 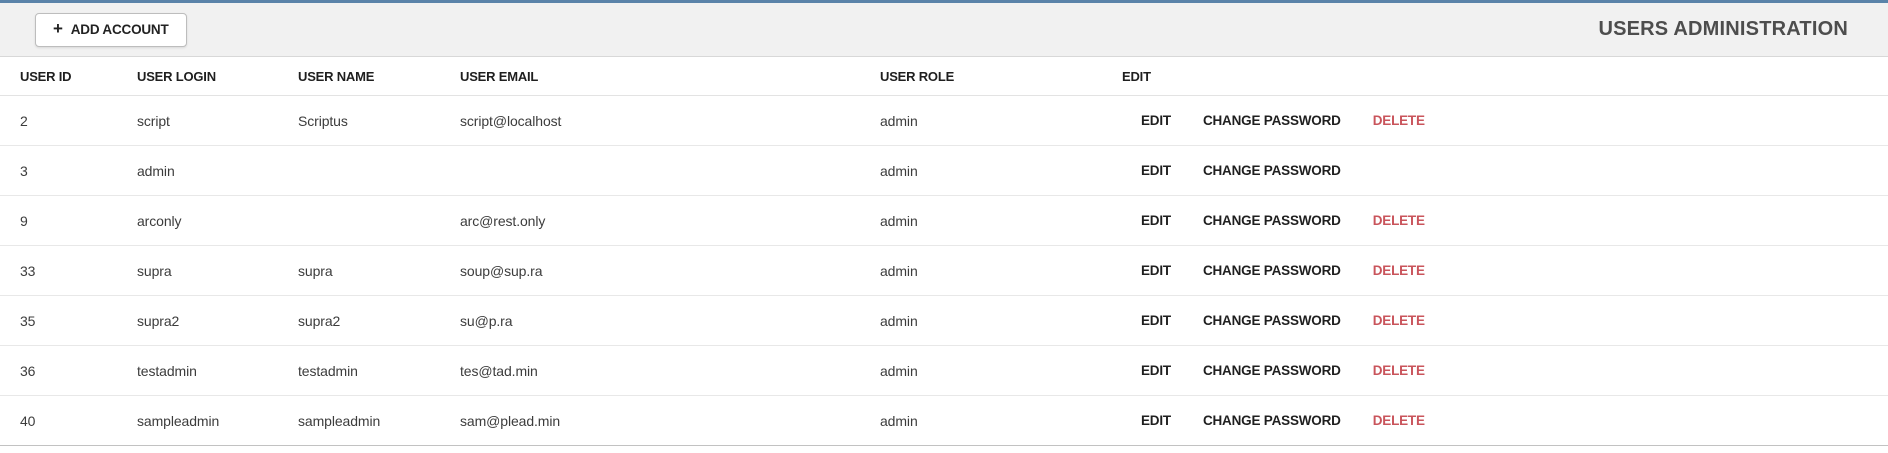 What do you see at coordinates (339, 420) in the screenshot?
I see `cell-user-name: sampleadmin` at bounding box center [339, 420].